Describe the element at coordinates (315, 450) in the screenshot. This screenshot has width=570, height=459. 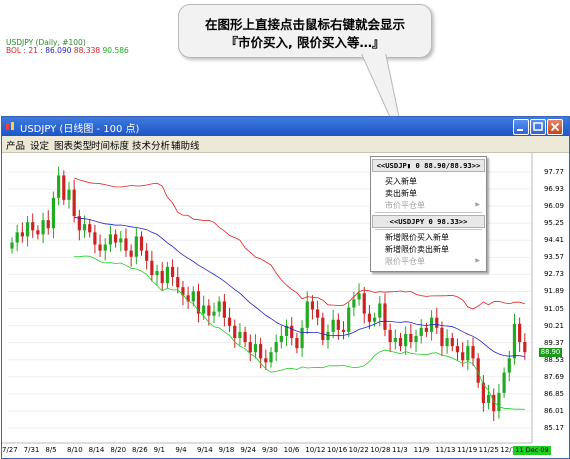
I see `x-tick-label: 10/12` at that location.